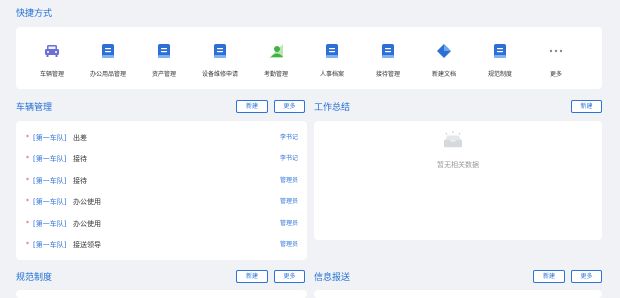 The width and height of the screenshot is (620, 298). I want to click on quick-item-equipment-repair: 设备维修申请, so click(220, 58).